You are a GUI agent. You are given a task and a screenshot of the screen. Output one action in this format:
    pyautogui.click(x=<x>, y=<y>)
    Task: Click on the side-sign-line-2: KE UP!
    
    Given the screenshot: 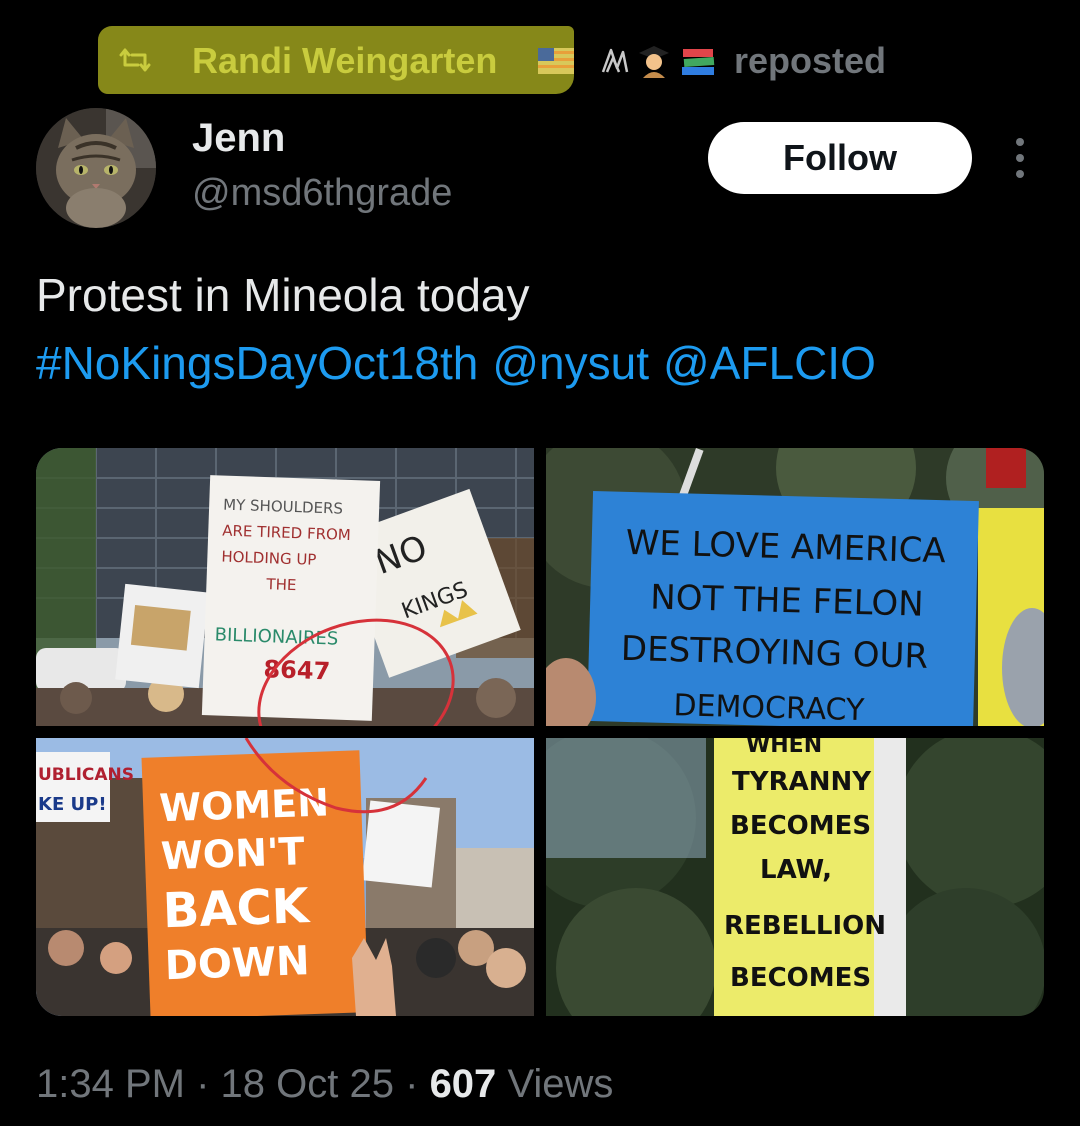 What is the action you would take?
    pyautogui.click(x=72, y=804)
    